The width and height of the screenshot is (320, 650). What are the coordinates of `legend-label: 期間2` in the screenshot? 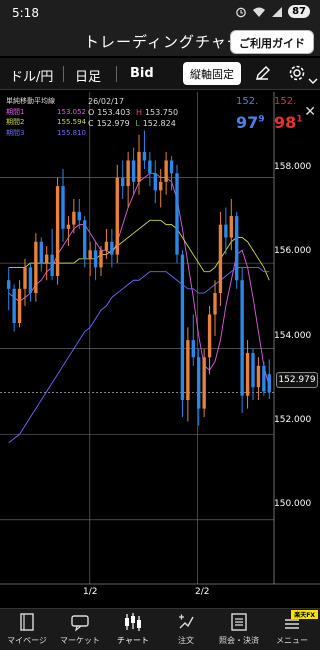 It's located at (15, 122).